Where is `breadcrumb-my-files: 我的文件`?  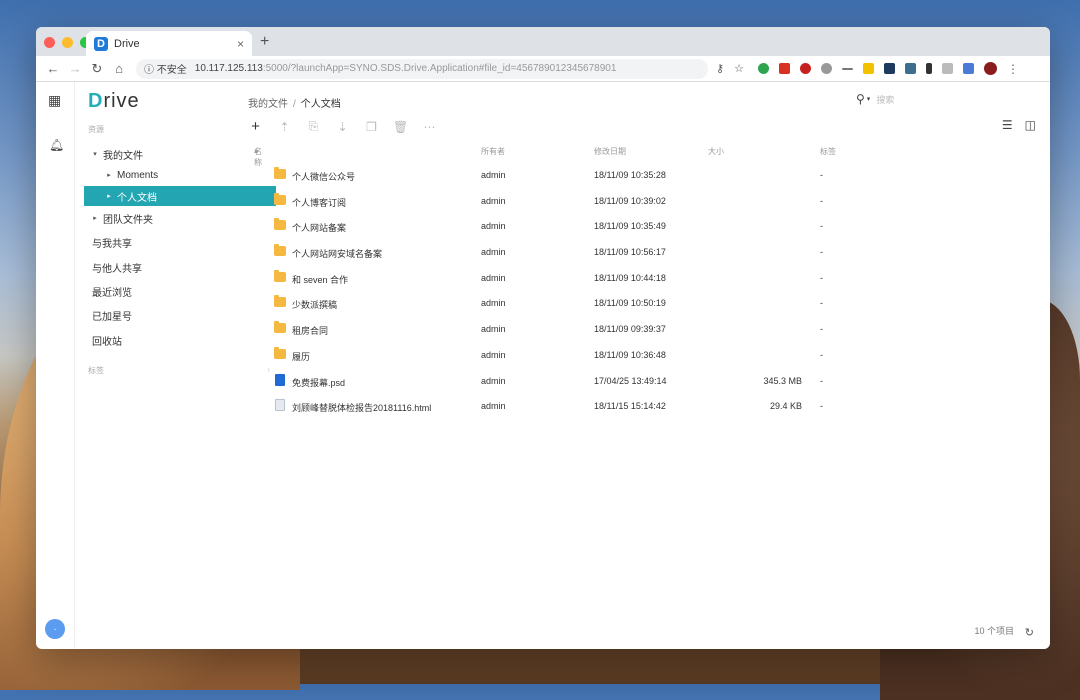 breadcrumb-my-files: 我的文件 is located at coordinates (268, 104).